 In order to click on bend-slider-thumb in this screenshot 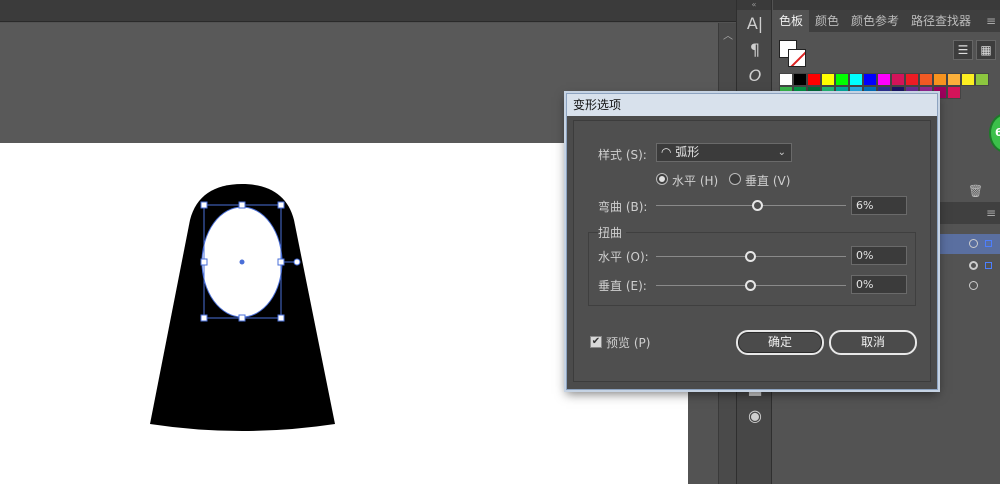, I will do `click(757, 205)`.